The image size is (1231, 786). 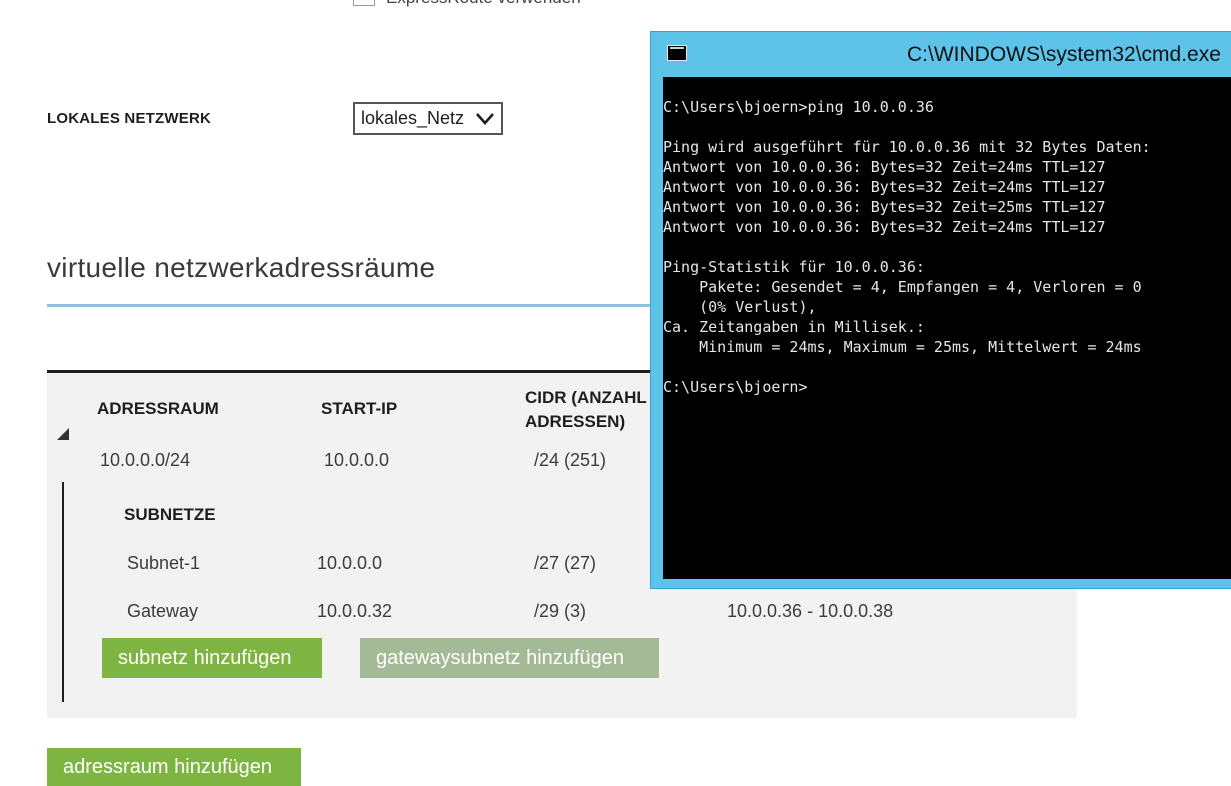 What do you see at coordinates (163, 611) in the screenshot?
I see `gateway-subnet-name: Gateway` at bounding box center [163, 611].